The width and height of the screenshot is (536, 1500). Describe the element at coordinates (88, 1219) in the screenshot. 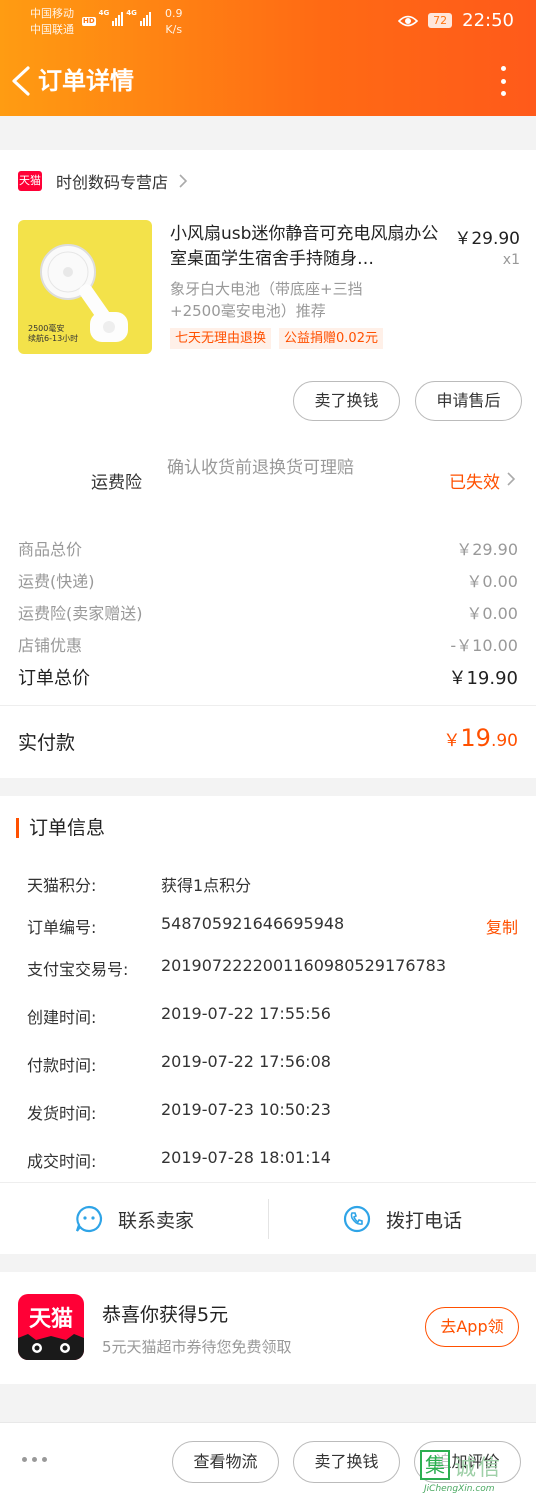

I see `chat-bubble-icon` at that location.